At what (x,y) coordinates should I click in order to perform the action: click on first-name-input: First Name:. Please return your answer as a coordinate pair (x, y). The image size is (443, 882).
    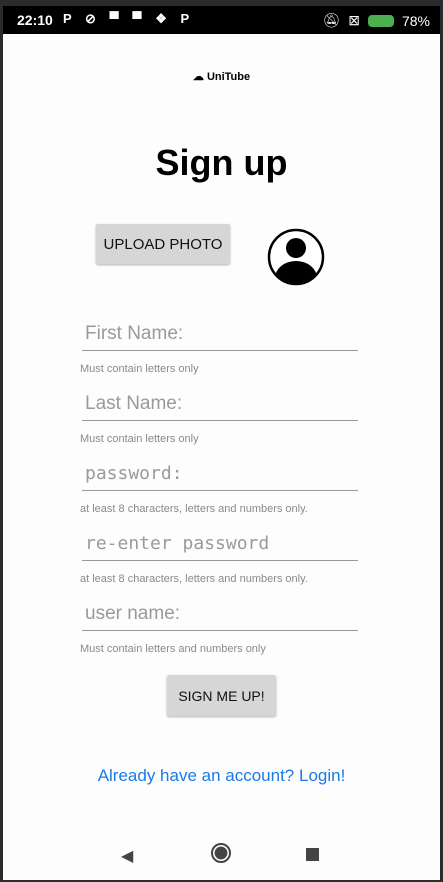
    Looking at the image, I should click on (220, 336).